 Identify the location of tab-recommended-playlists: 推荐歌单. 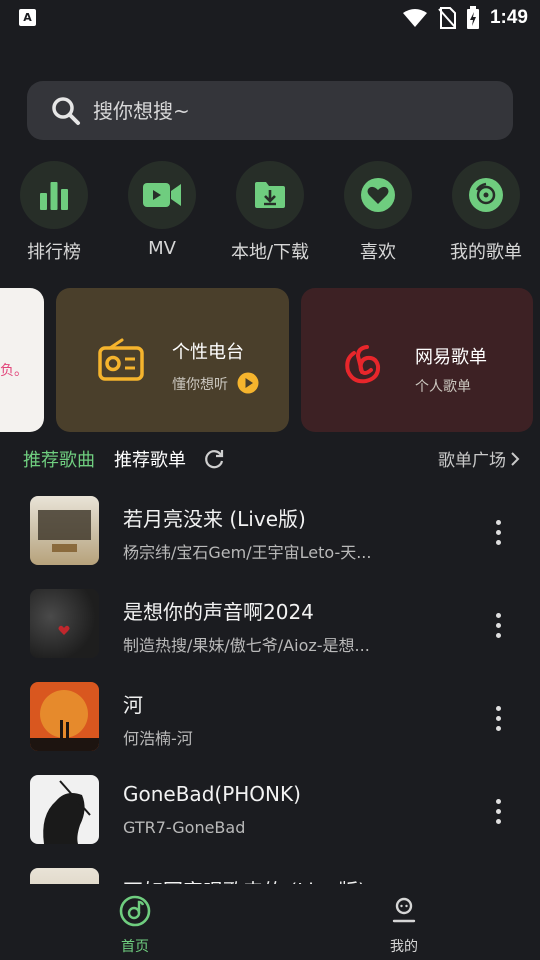
(150, 459).